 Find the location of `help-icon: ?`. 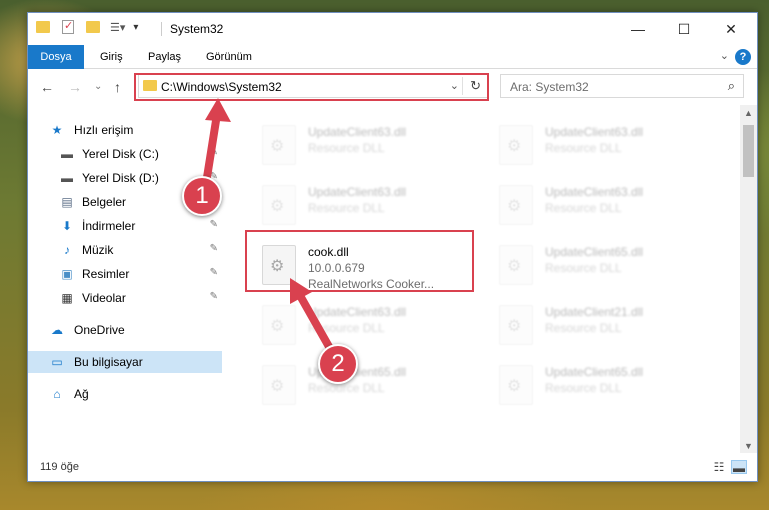

help-icon: ? is located at coordinates (743, 57).